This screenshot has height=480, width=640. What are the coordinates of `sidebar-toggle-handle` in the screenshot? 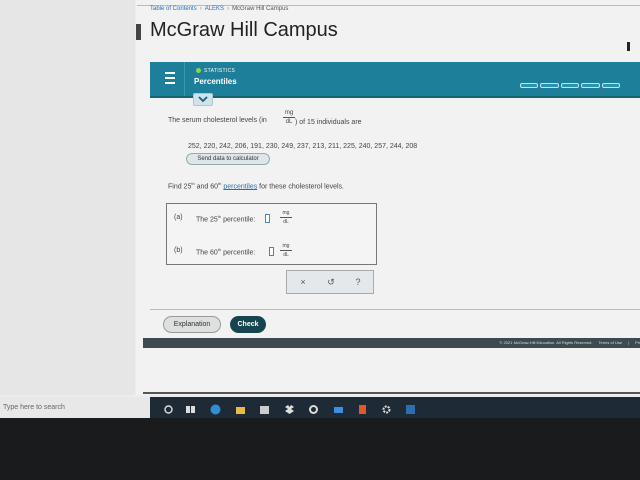 It's located at (138, 32).